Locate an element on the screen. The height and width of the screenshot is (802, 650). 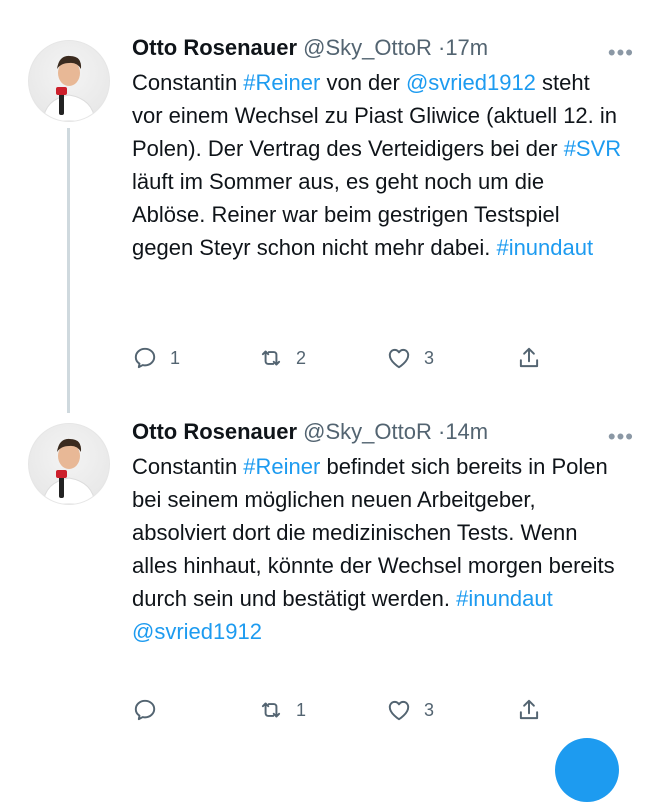
thread-connector-line is located at coordinates (68, 270).